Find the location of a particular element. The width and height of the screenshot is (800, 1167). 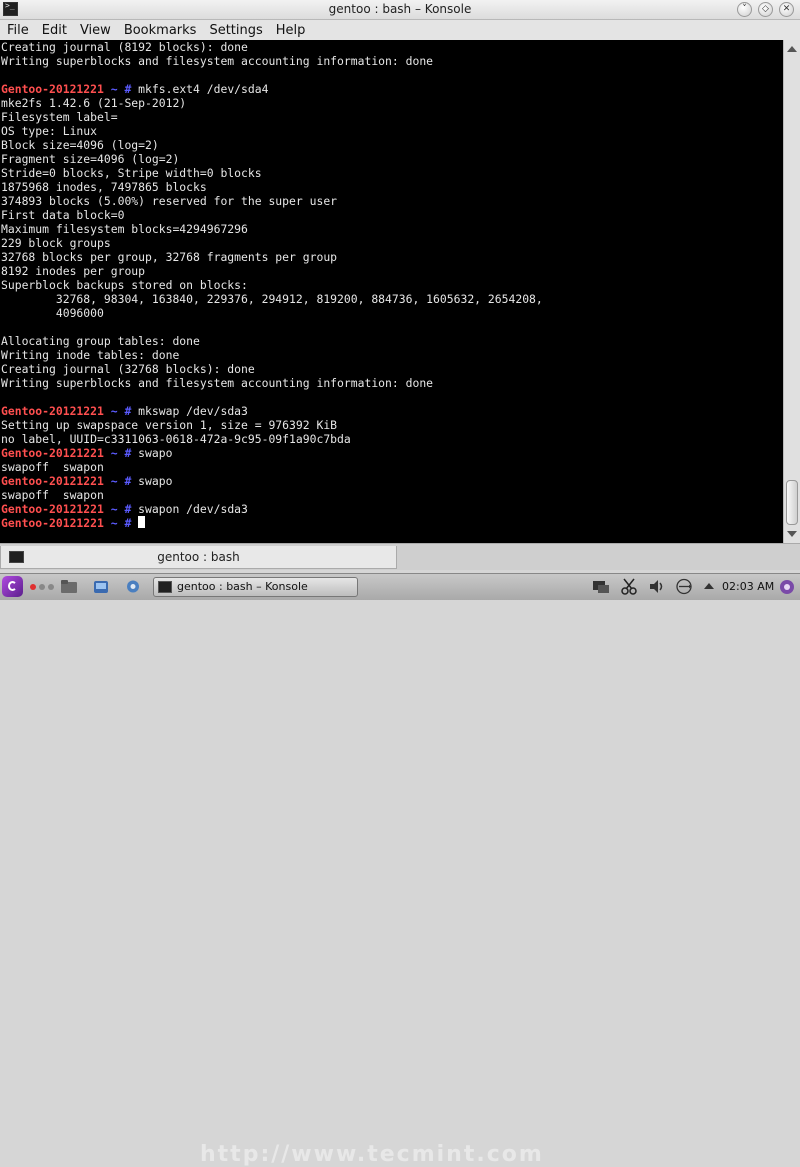

output-text: Writing inode tables: done is located at coordinates (90, 355).